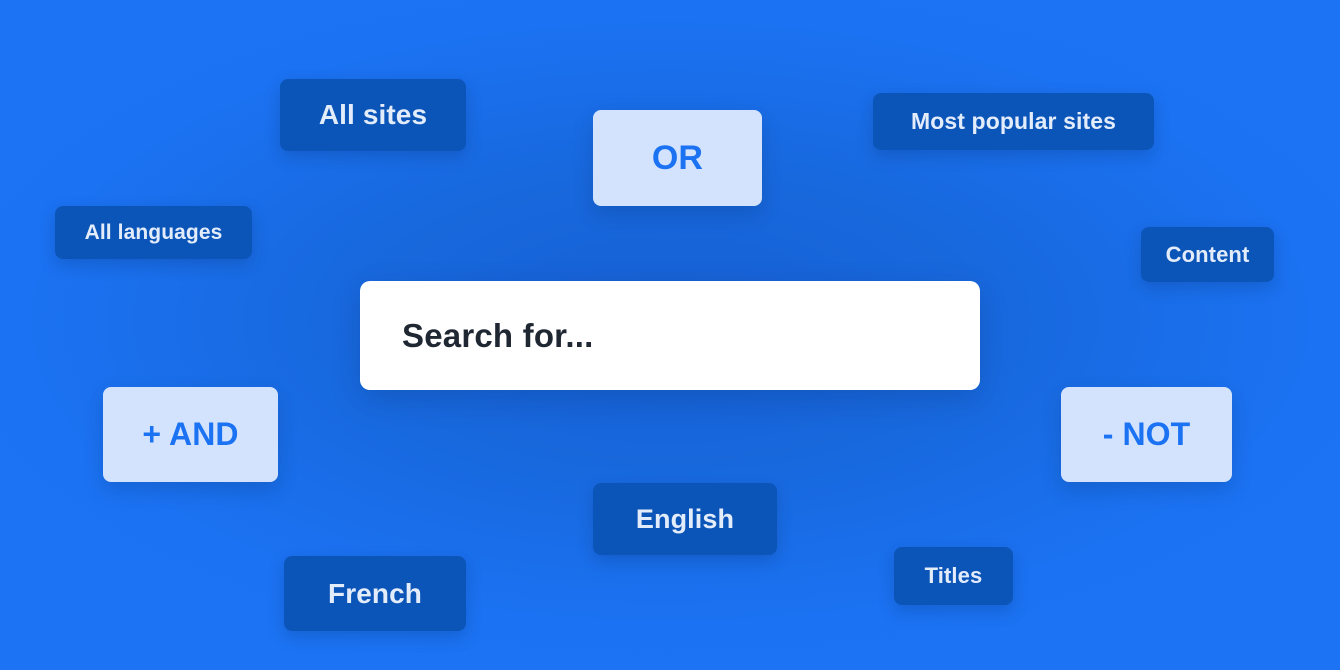 The image size is (1340, 670). I want to click on filter-pill-most-popular-sites: Most popular sites, so click(1013, 121).